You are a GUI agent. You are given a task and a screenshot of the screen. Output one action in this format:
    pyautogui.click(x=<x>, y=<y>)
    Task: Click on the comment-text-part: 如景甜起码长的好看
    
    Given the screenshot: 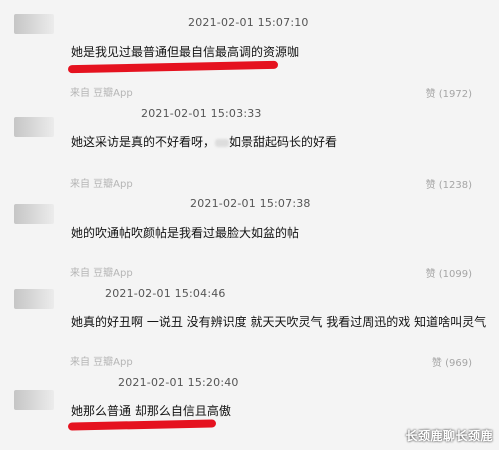 What is the action you would take?
    pyautogui.click(x=283, y=142)
    